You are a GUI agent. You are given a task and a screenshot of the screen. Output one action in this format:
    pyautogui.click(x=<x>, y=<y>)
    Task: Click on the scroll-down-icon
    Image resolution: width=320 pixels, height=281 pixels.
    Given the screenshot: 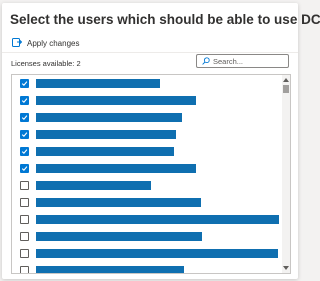 What is the action you would take?
    pyautogui.click(x=286, y=268)
    